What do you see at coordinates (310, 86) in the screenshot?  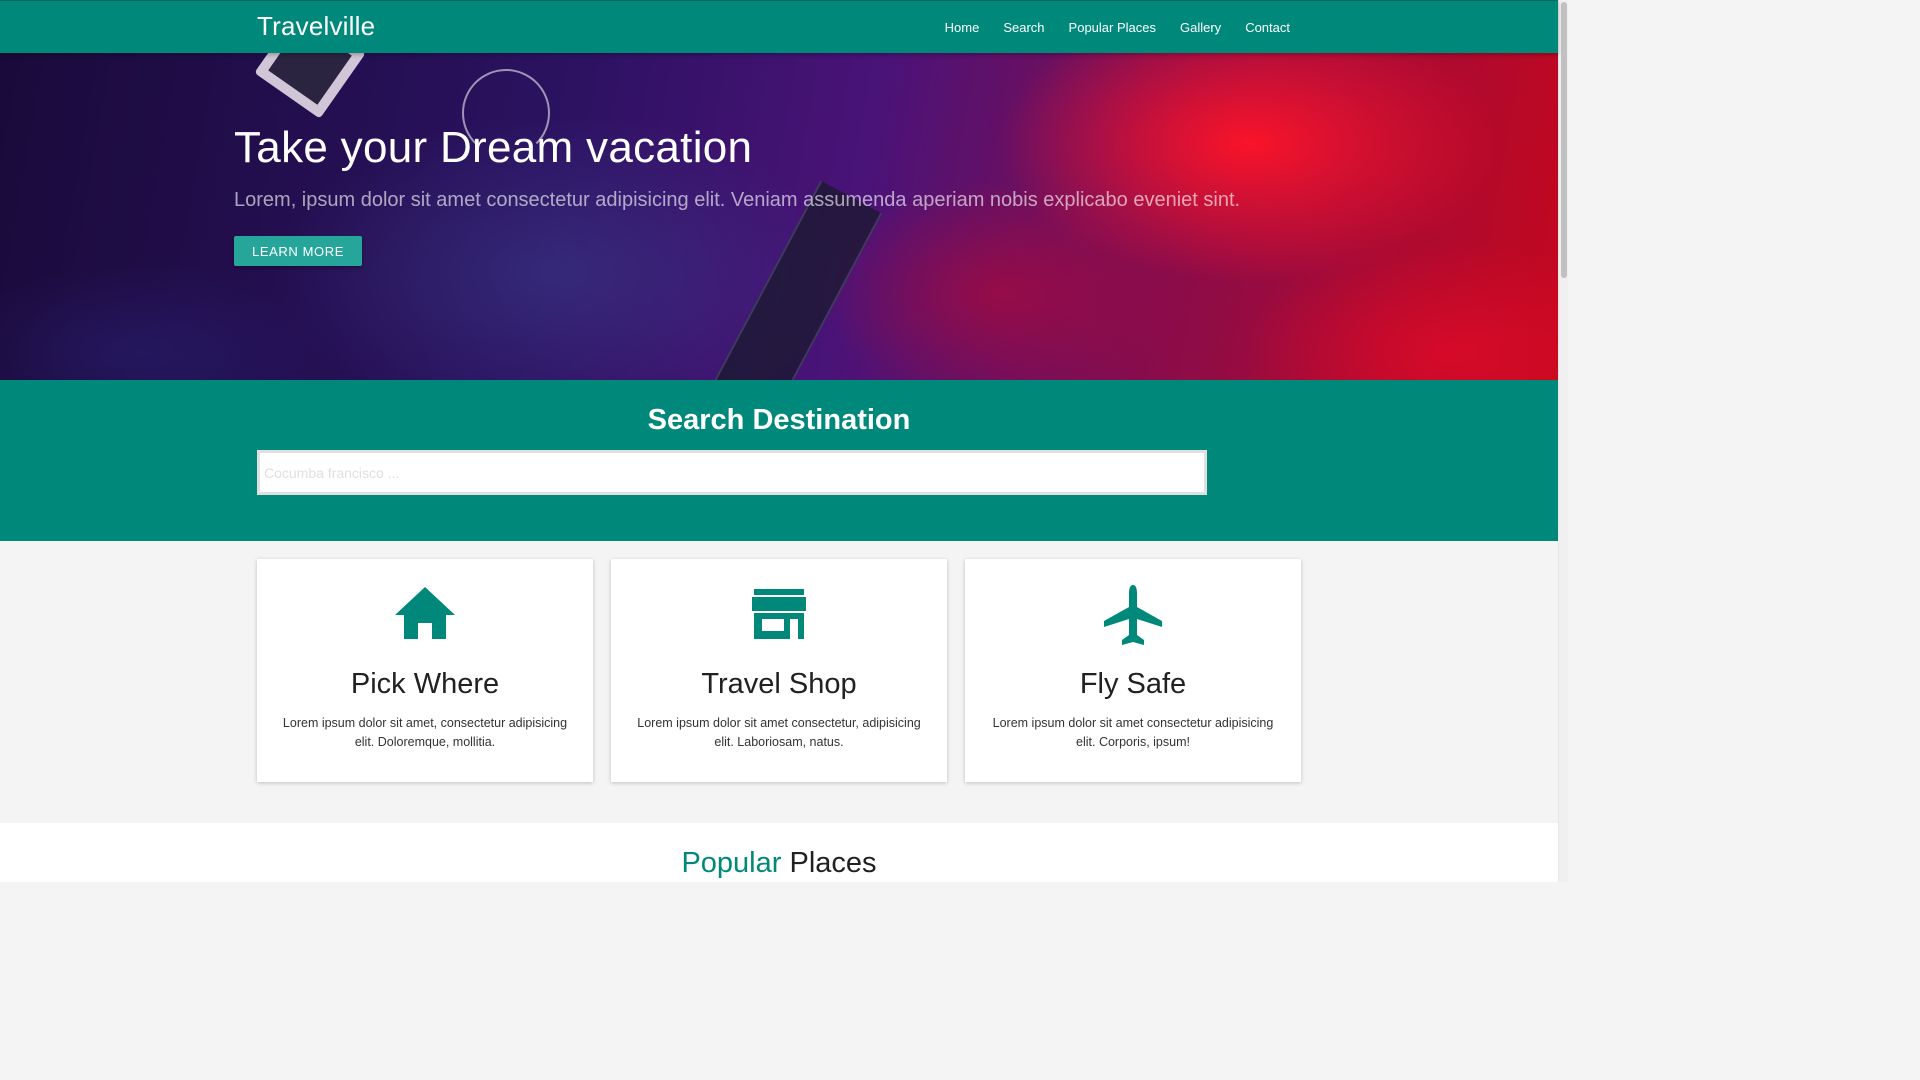 I see `hero-background-image` at bounding box center [310, 86].